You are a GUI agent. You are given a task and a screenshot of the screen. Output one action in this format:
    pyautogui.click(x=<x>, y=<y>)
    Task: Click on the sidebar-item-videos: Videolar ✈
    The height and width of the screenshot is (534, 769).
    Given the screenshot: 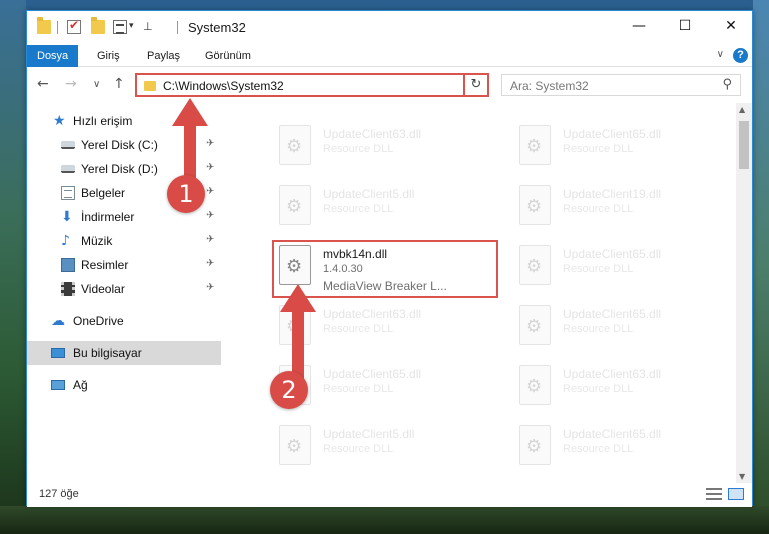 What is the action you would take?
    pyautogui.click(x=124, y=289)
    